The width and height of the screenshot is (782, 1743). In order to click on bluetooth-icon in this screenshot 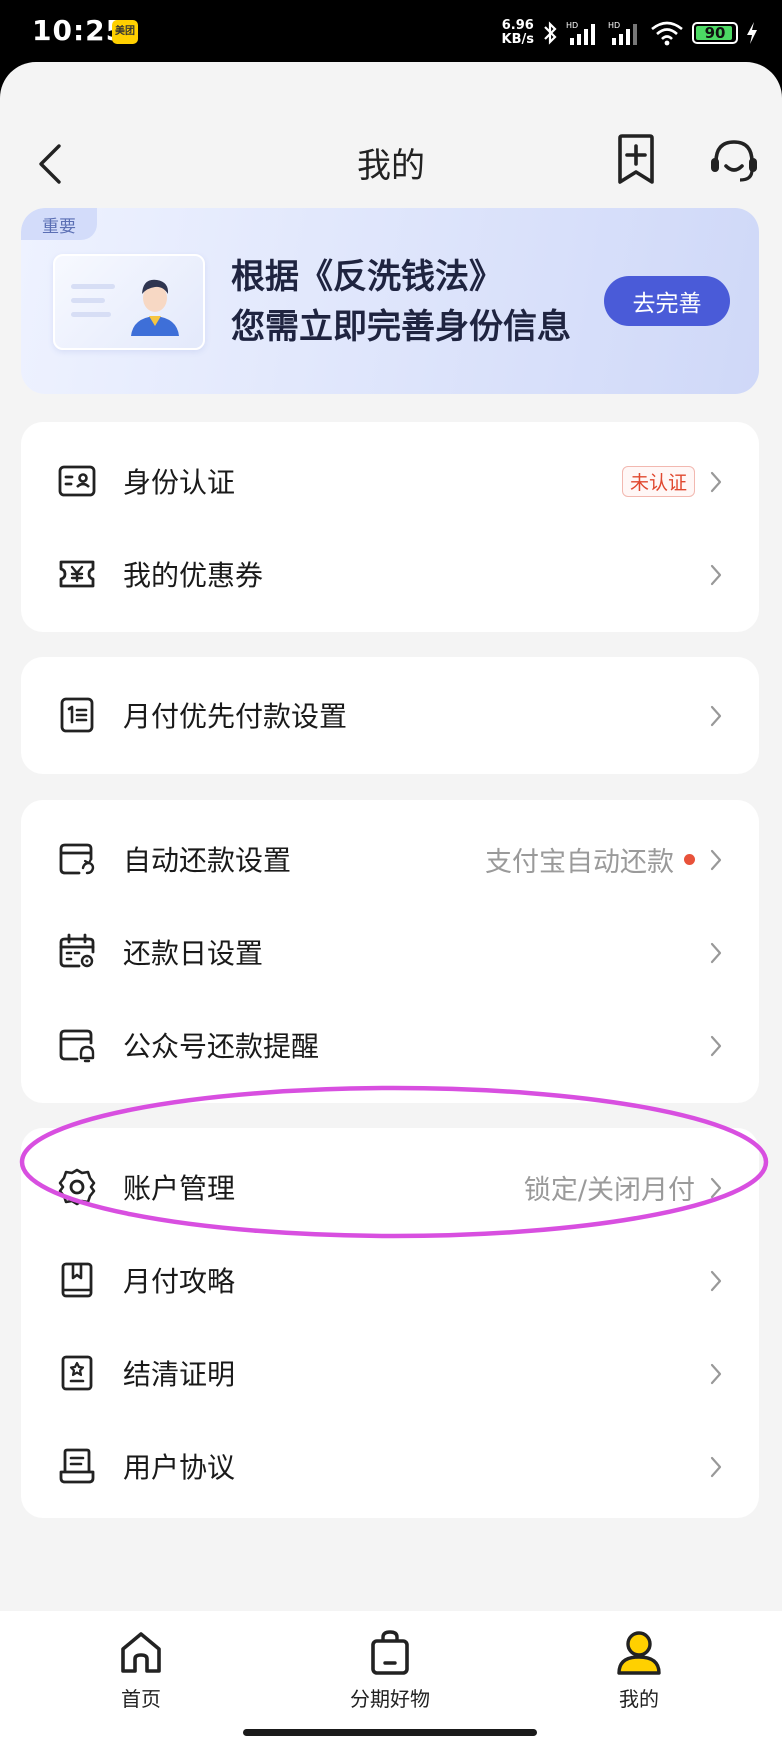, I will do `click(550, 33)`.